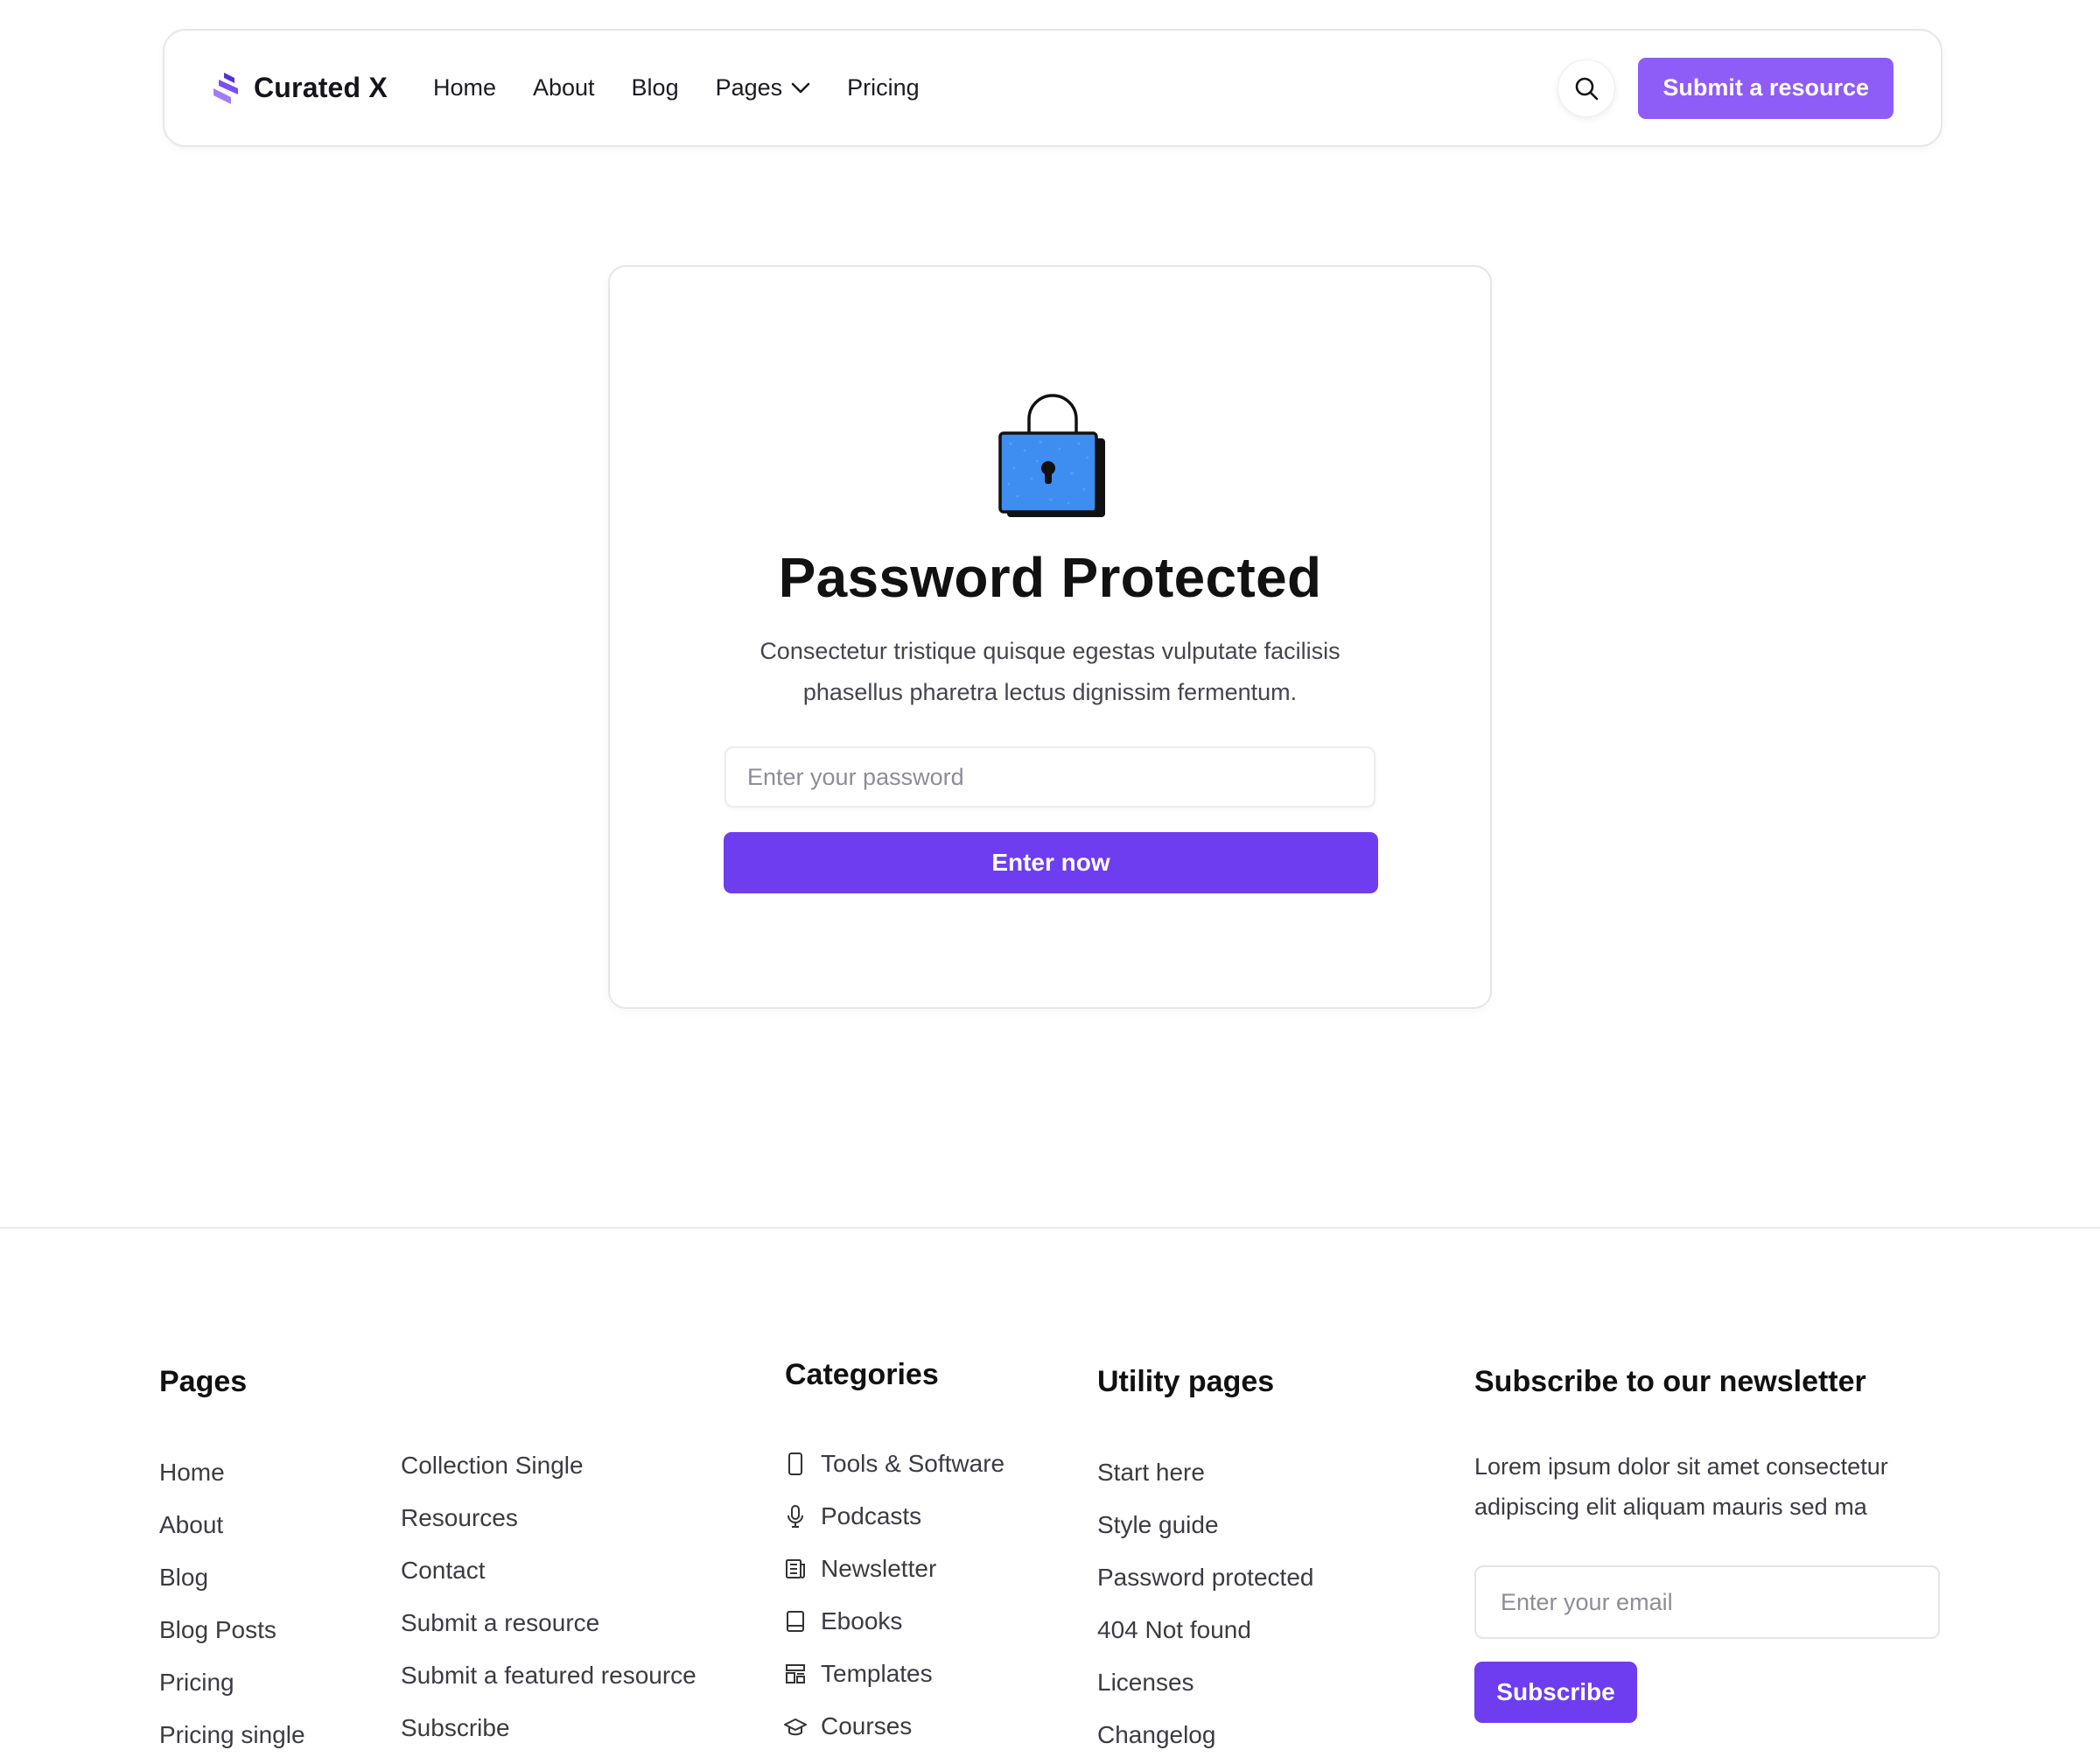 The image size is (2100, 1764). What do you see at coordinates (867, 1726) in the screenshot?
I see `category-label: Courses` at bounding box center [867, 1726].